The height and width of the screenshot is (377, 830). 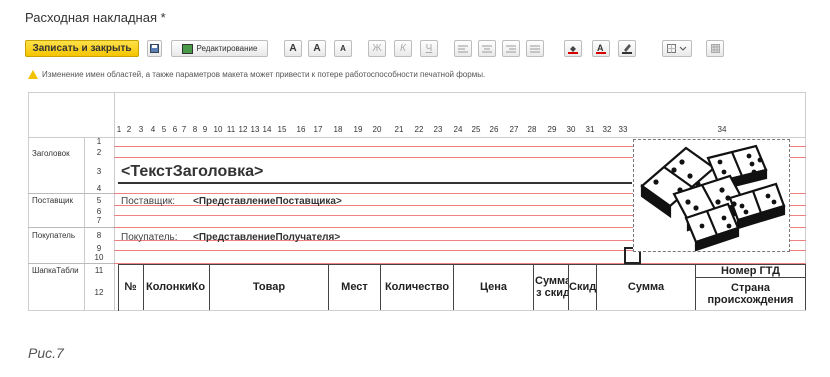 I want to click on align-justify-icon, so click(x=535, y=48).